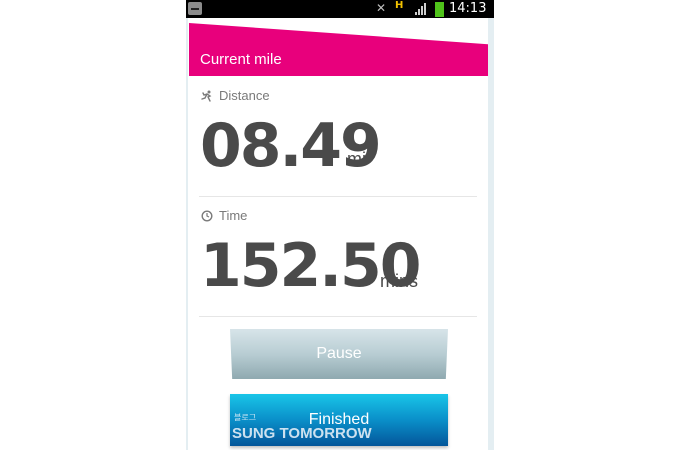 This screenshot has width=680, height=450. What do you see at coordinates (207, 96) in the screenshot?
I see `runner-icon` at bounding box center [207, 96].